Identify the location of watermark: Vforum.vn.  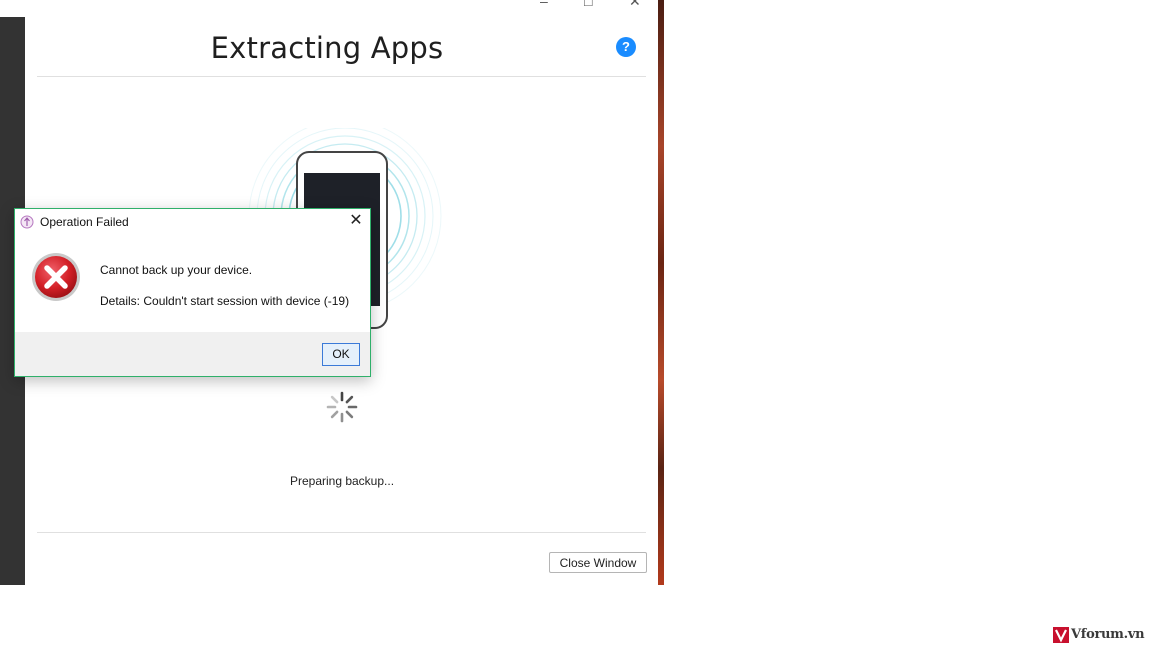
(1101, 635).